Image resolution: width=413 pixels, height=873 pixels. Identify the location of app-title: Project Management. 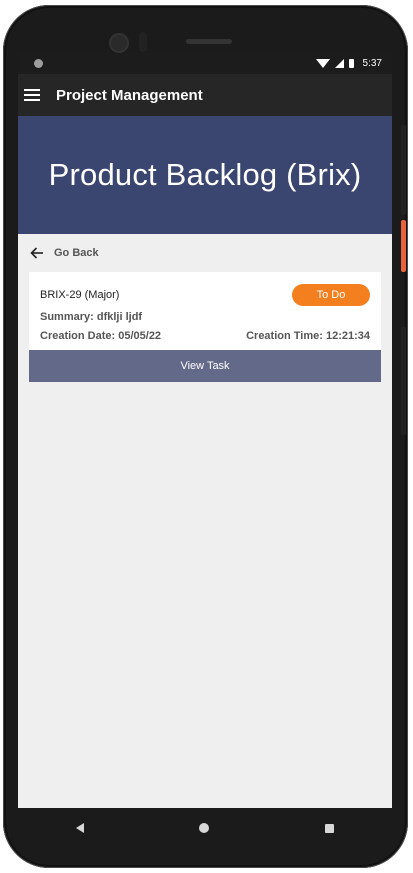
(129, 95).